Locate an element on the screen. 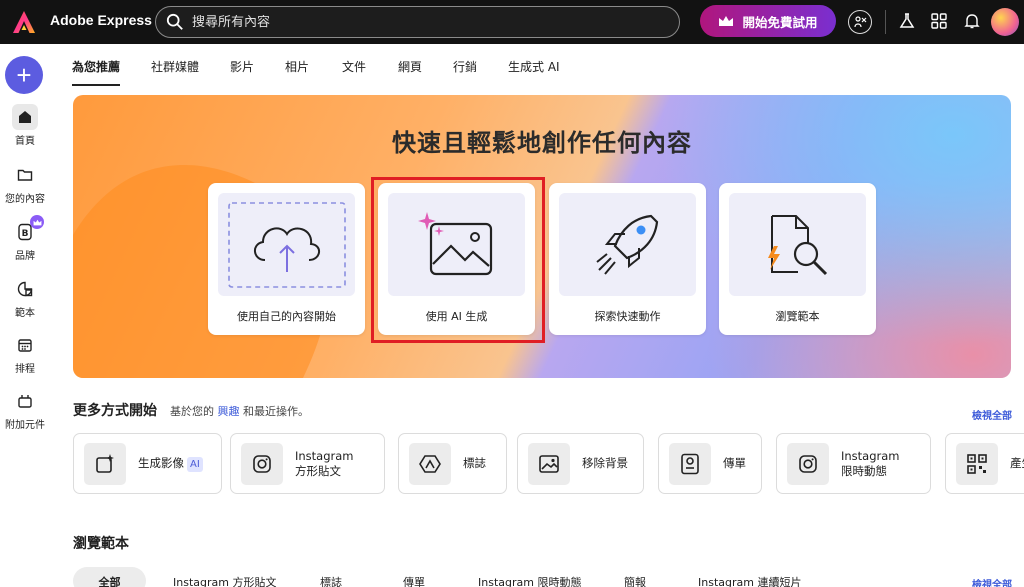 This screenshot has width=1024, height=587. chip-flyer: 傳單 is located at coordinates (414, 580).